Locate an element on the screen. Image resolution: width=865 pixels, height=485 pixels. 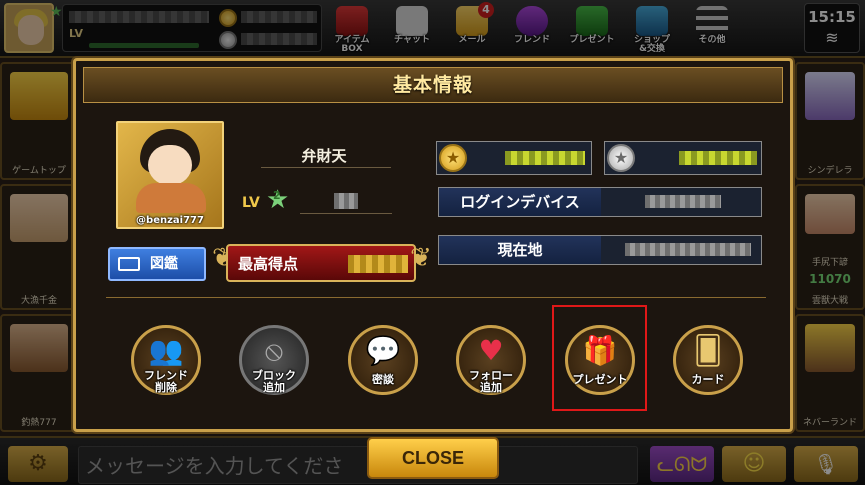
block-icon: ⦸ is located at coordinates (274, 350).